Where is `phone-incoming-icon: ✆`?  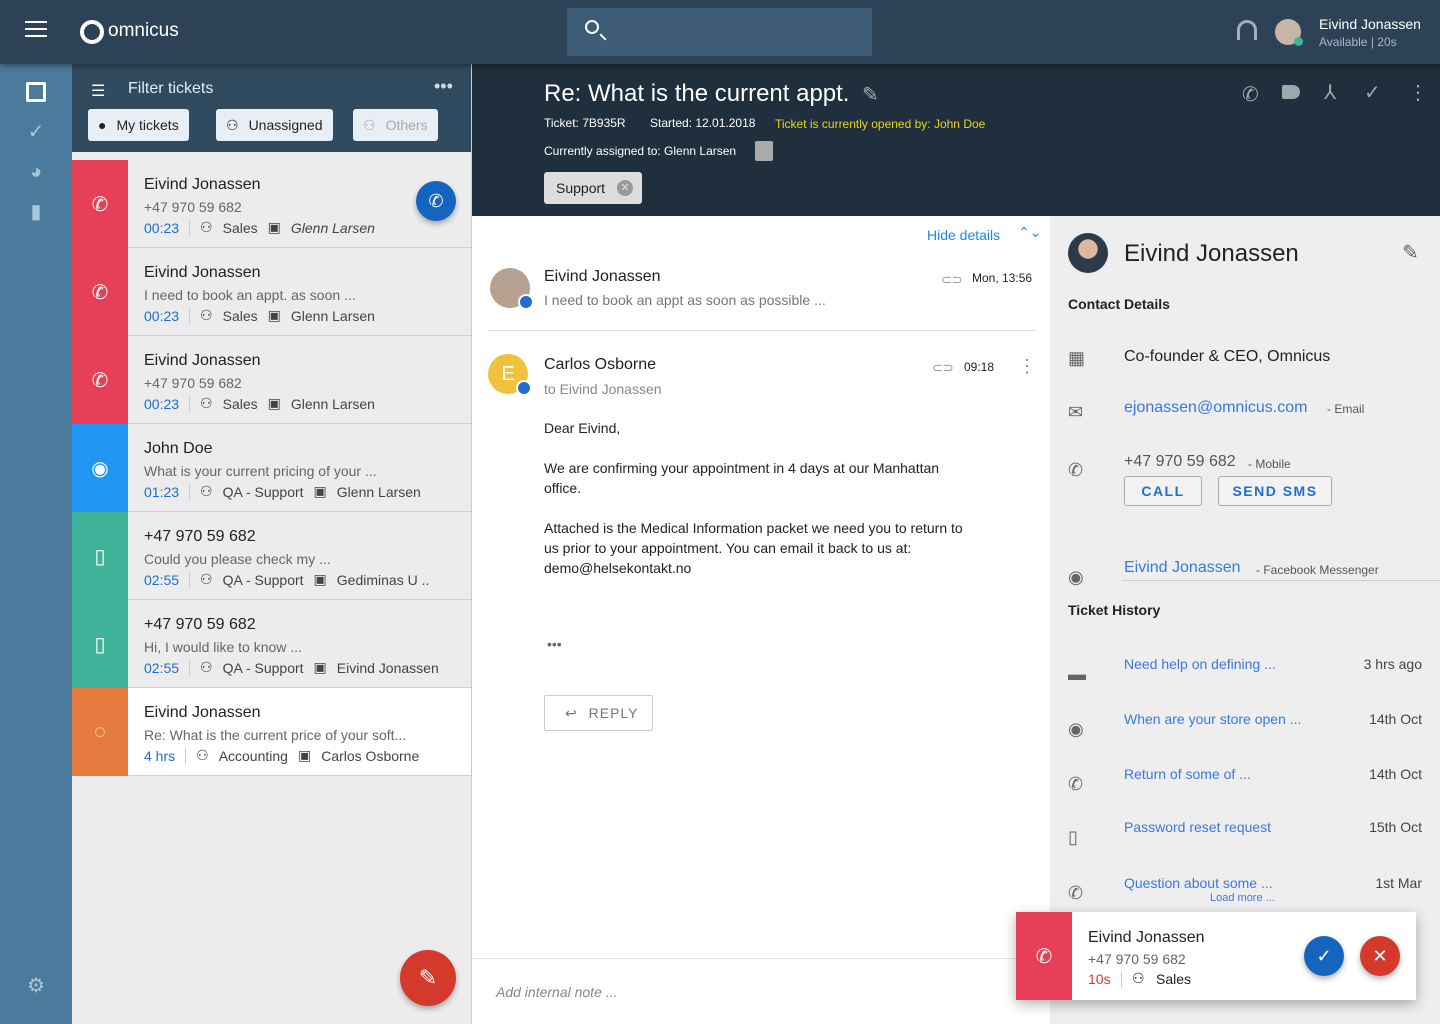
phone-incoming-icon: ✆ is located at coordinates (100, 204).